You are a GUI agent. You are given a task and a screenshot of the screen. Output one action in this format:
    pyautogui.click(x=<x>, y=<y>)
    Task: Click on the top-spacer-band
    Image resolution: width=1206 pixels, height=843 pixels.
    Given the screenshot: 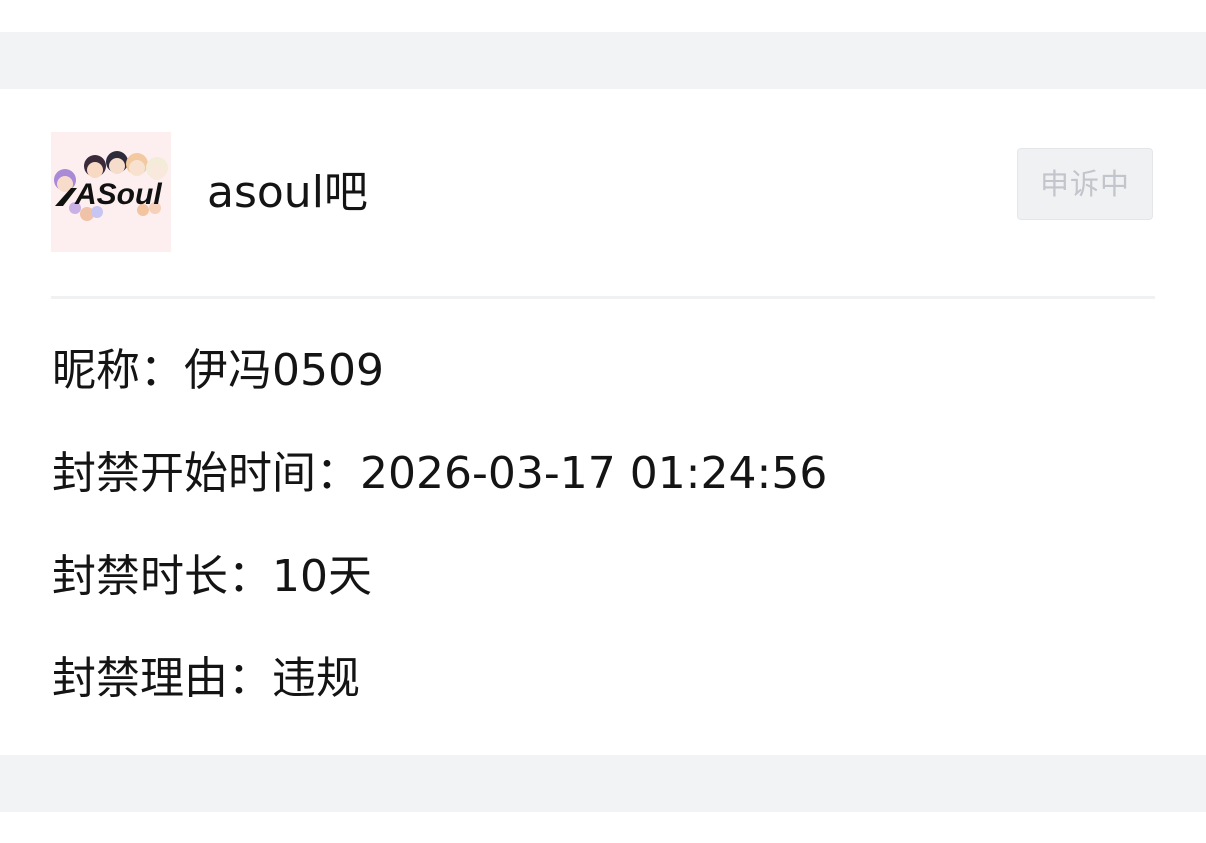 What is the action you would take?
    pyautogui.click(x=603, y=60)
    